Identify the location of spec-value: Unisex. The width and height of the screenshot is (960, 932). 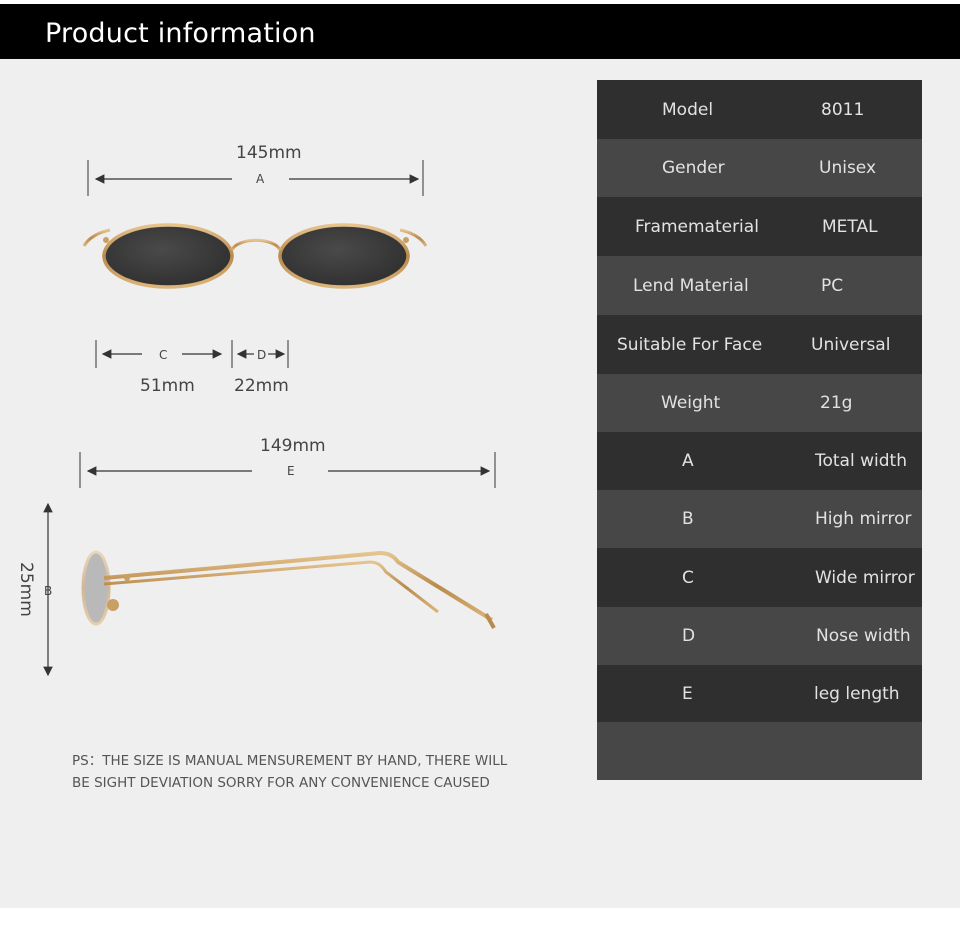
(848, 168).